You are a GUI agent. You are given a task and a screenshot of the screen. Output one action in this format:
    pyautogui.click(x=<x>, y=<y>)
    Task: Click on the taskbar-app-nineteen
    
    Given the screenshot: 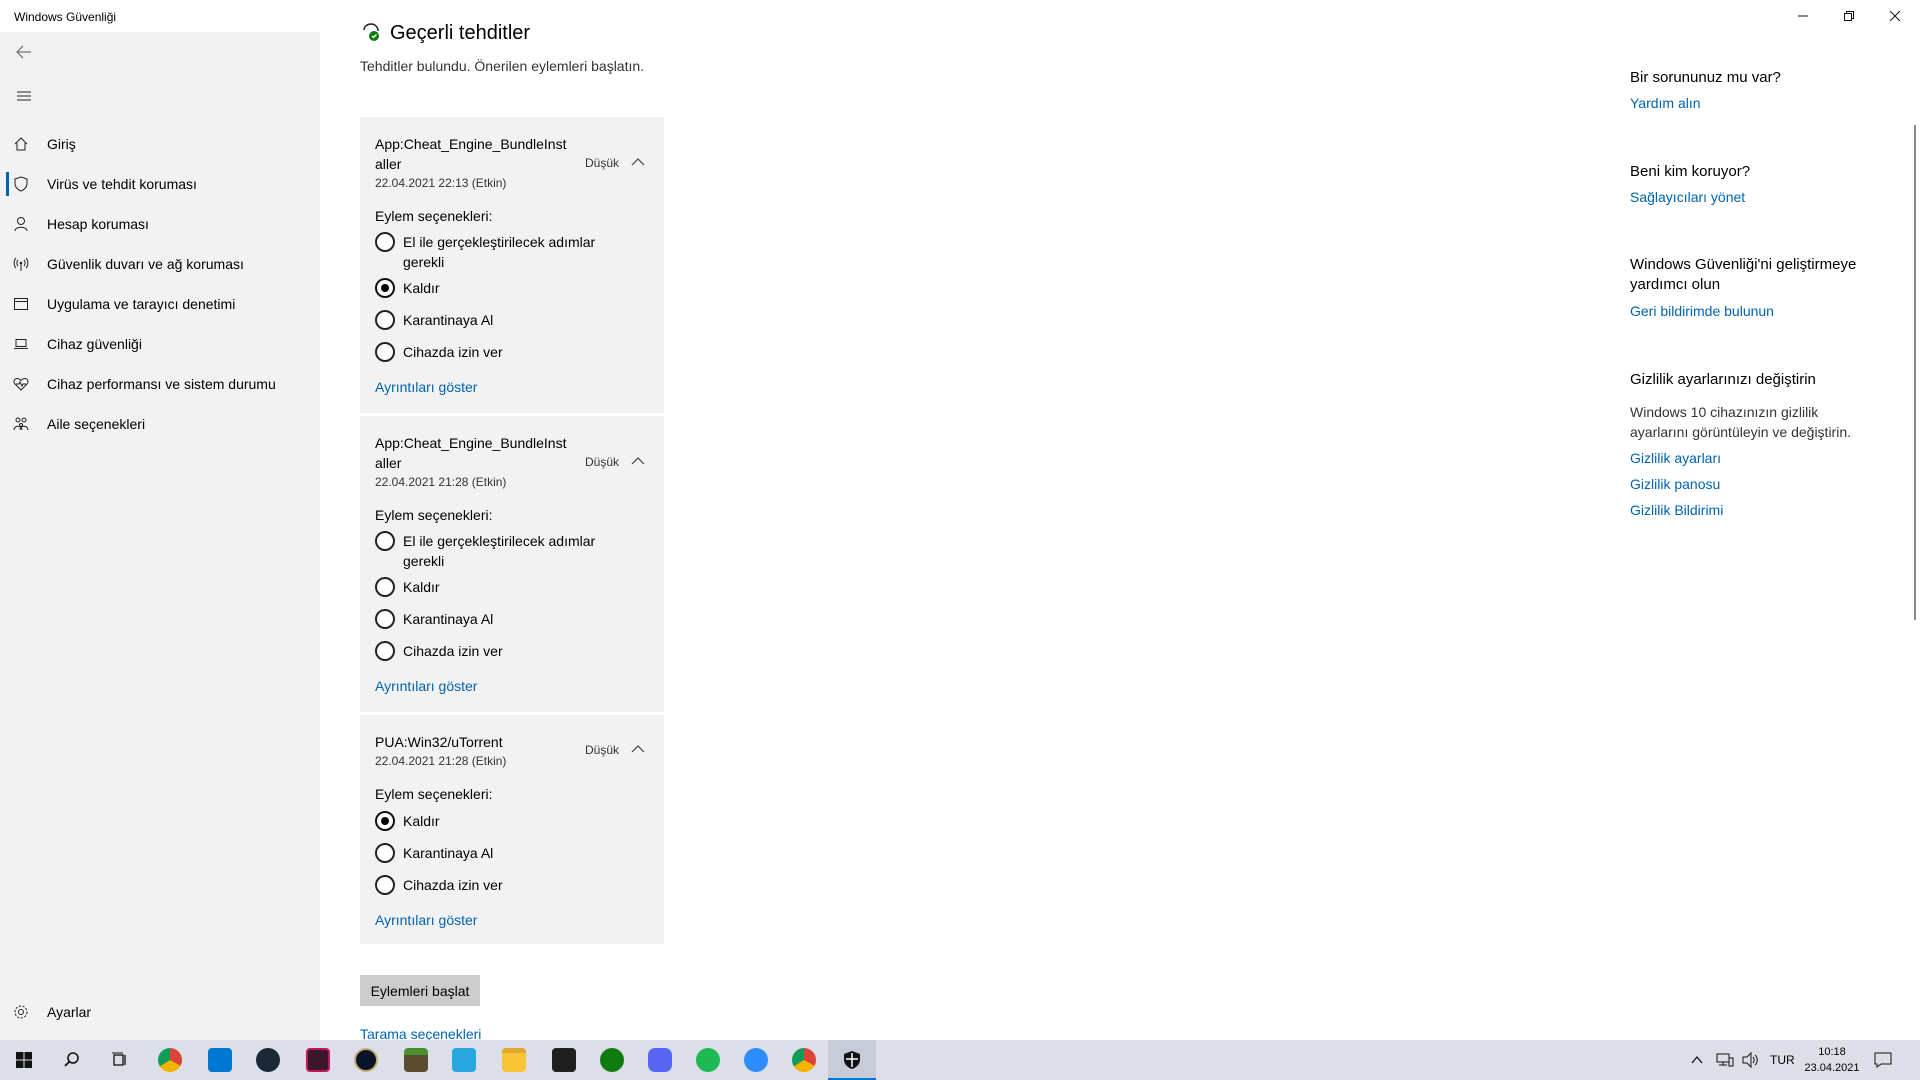 What is the action you would take?
    pyautogui.click(x=464, y=1060)
    